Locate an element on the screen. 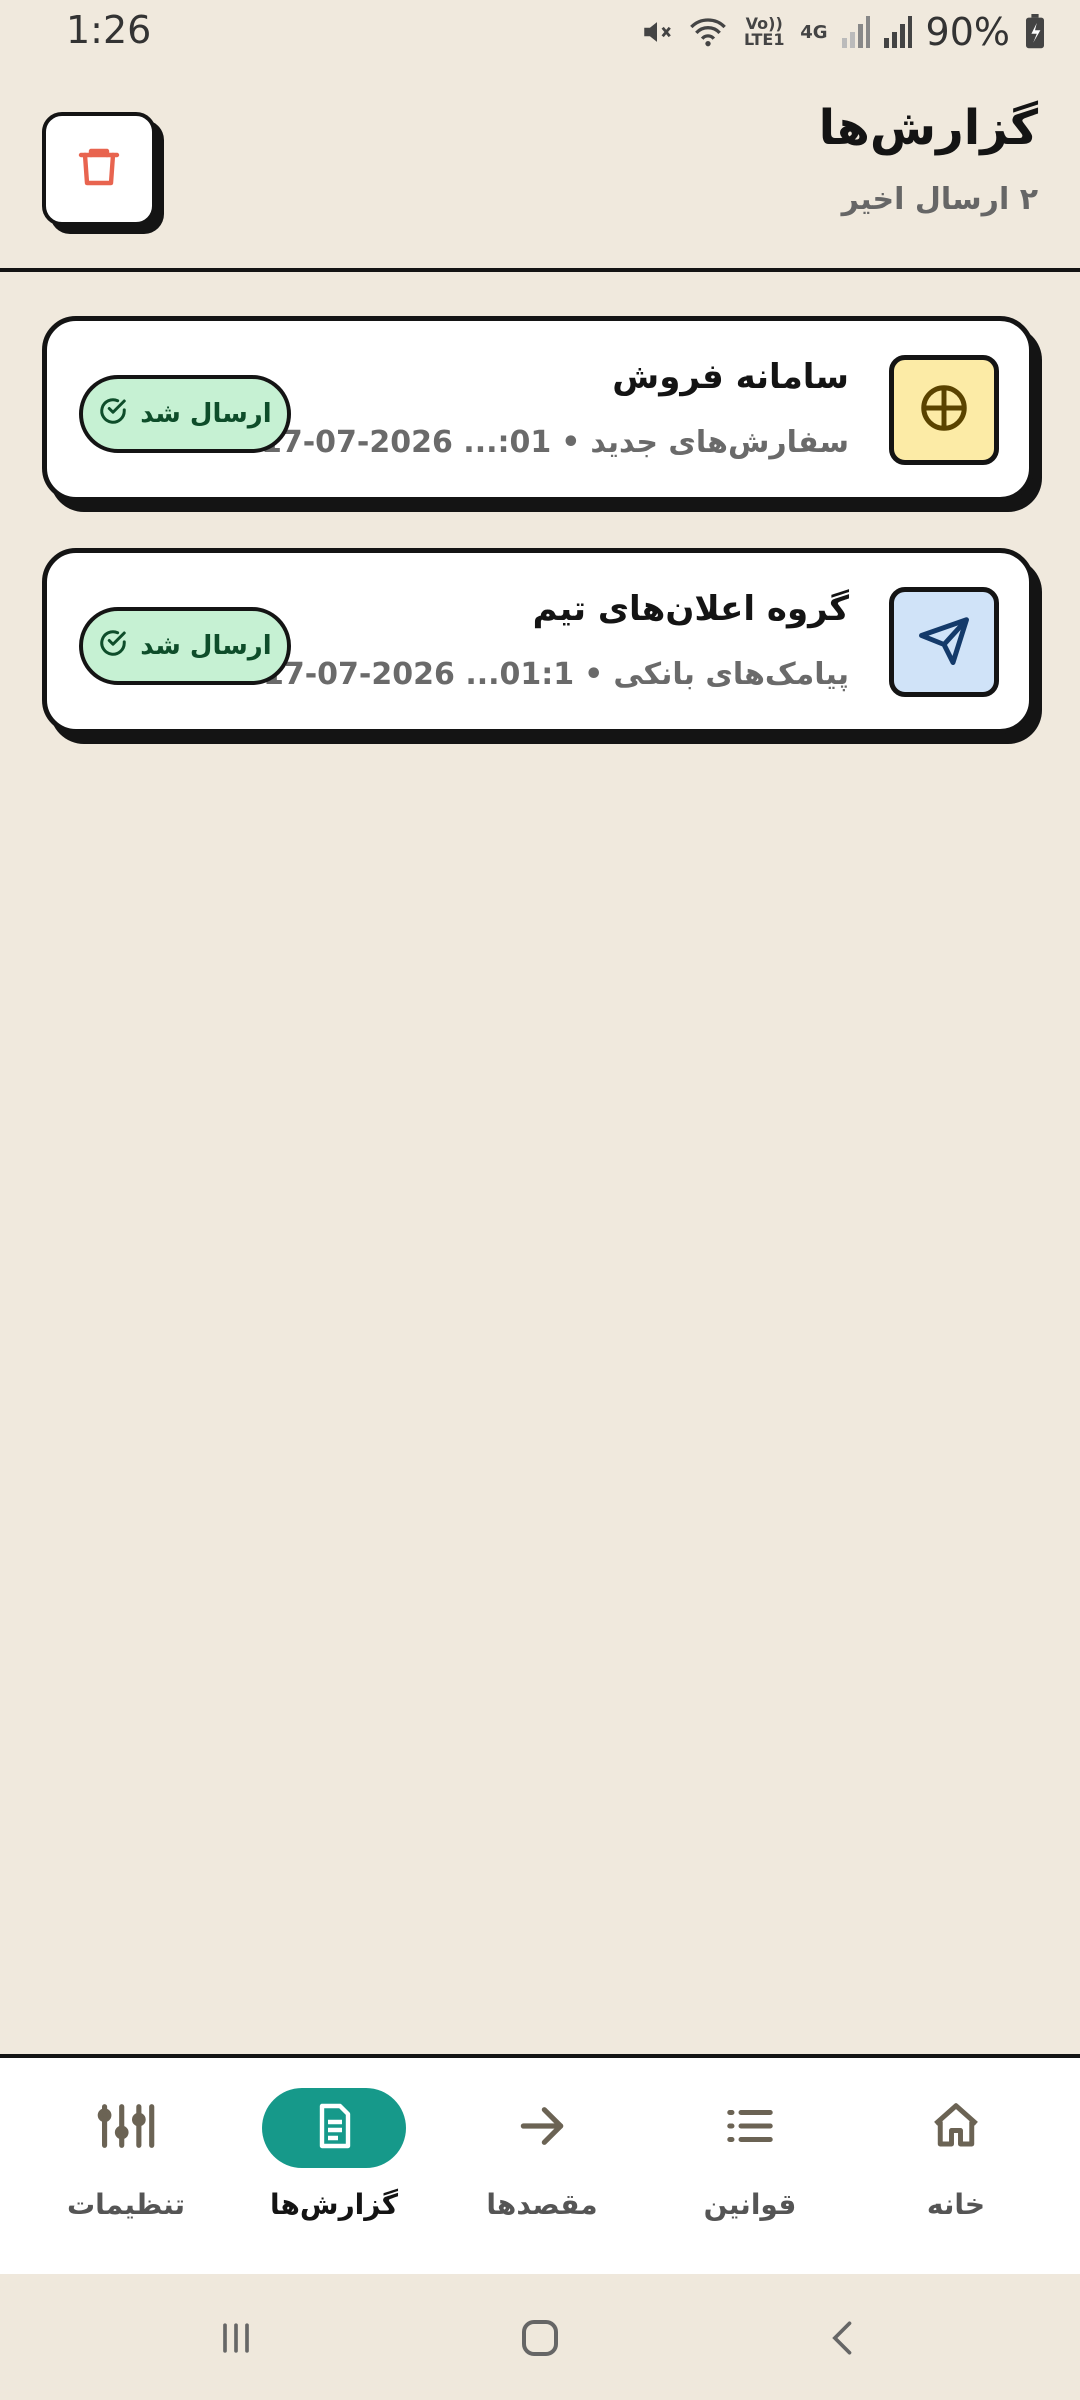 The image size is (1080, 2400). page-title: گزارش‌ها is located at coordinates (928, 128).